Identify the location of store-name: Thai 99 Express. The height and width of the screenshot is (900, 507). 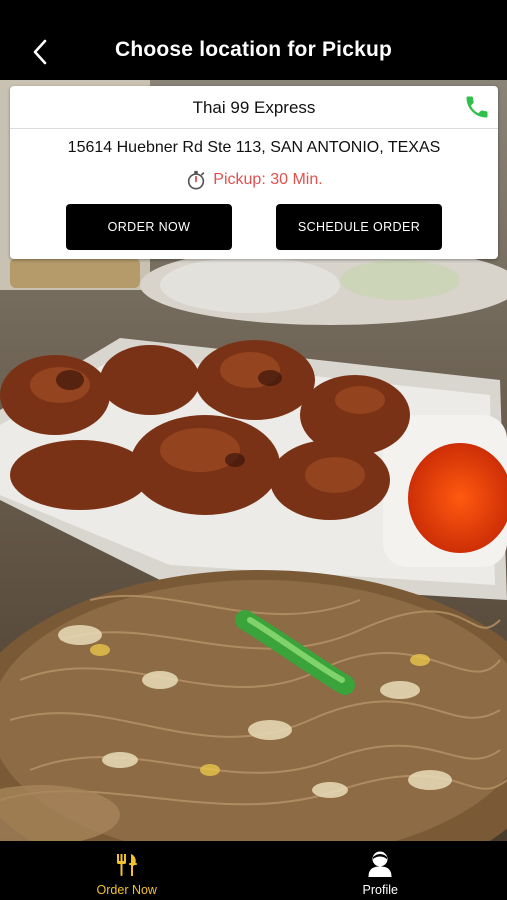
(254, 107).